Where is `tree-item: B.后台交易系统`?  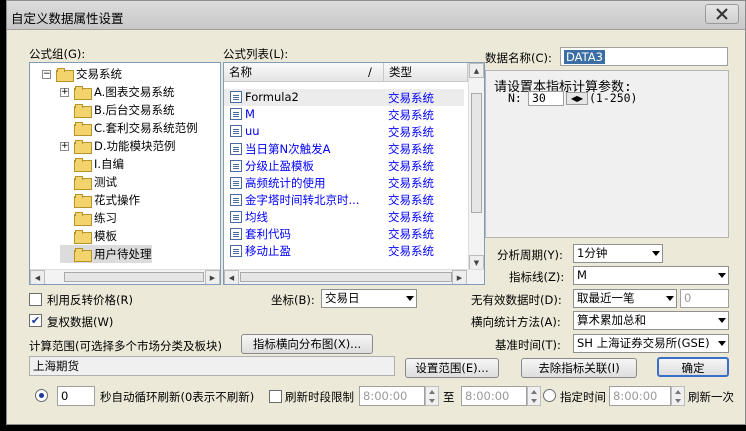
tree-item: B.后台交易系统 is located at coordinates (117, 110).